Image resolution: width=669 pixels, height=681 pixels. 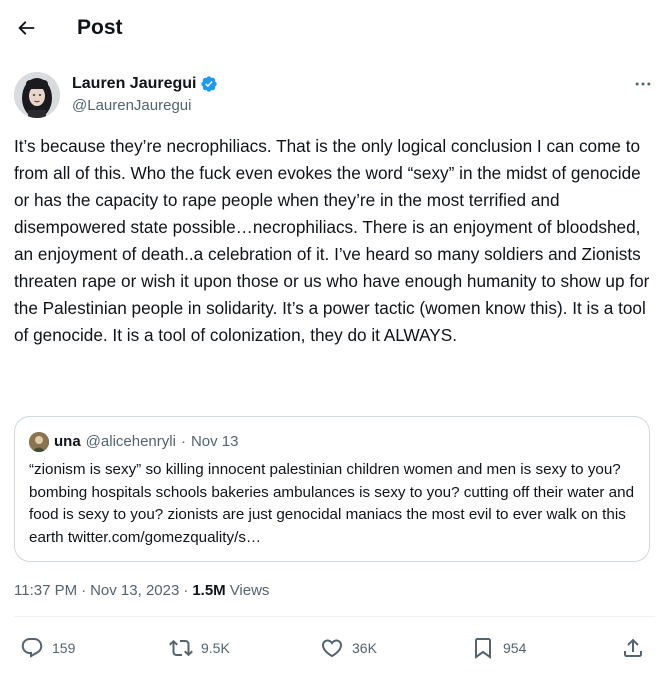 What do you see at coordinates (39, 442) in the screenshot?
I see `quoted-avatar` at bounding box center [39, 442].